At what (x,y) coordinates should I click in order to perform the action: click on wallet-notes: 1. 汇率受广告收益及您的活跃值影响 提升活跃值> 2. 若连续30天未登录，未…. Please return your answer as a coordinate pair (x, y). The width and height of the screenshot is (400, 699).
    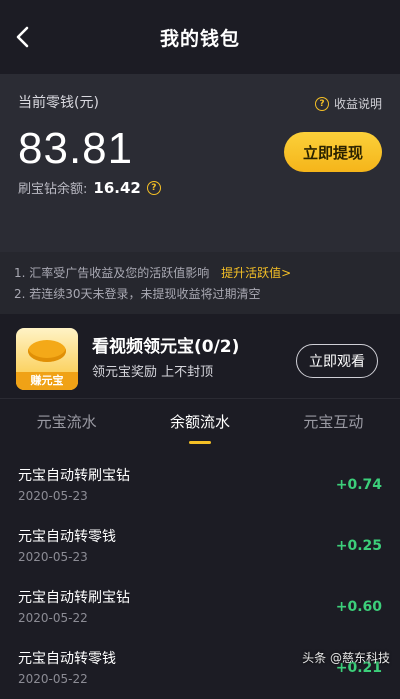
    Looking at the image, I should click on (200, 283).